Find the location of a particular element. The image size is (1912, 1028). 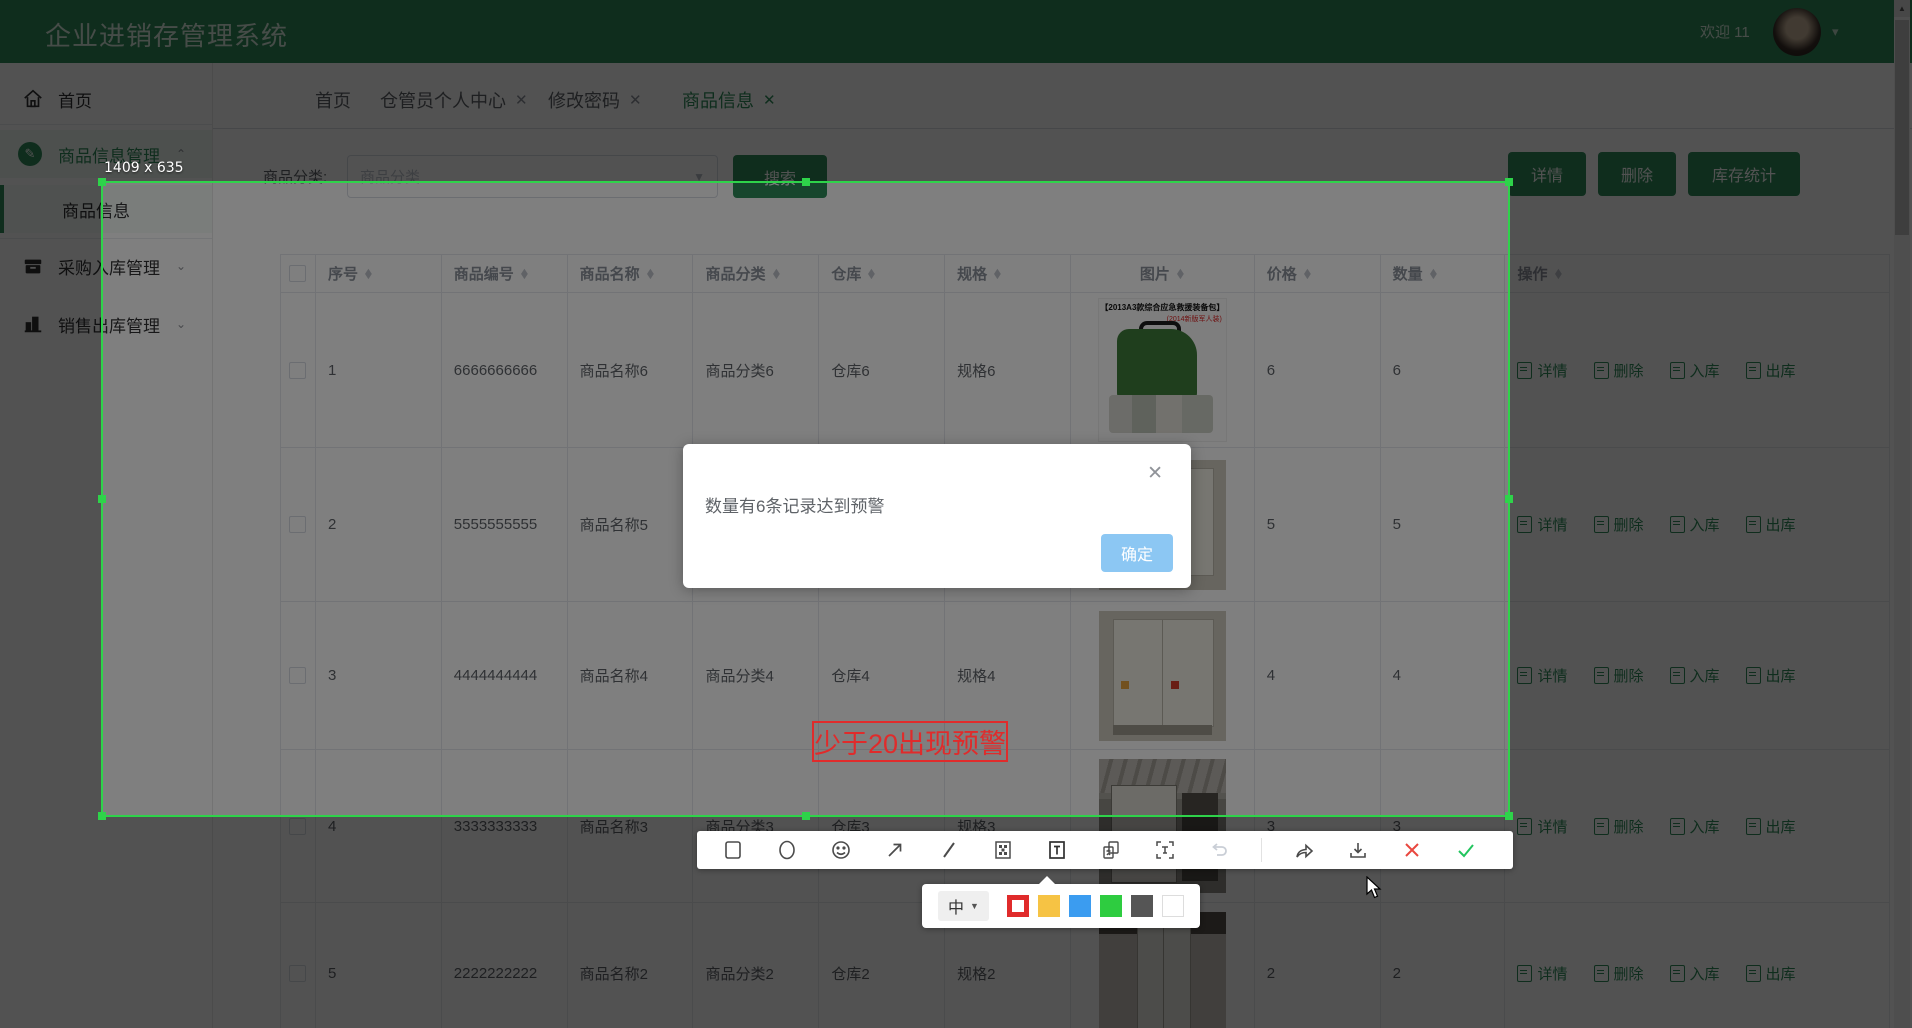

cancel-icon is located at coordinates (1412, 850).